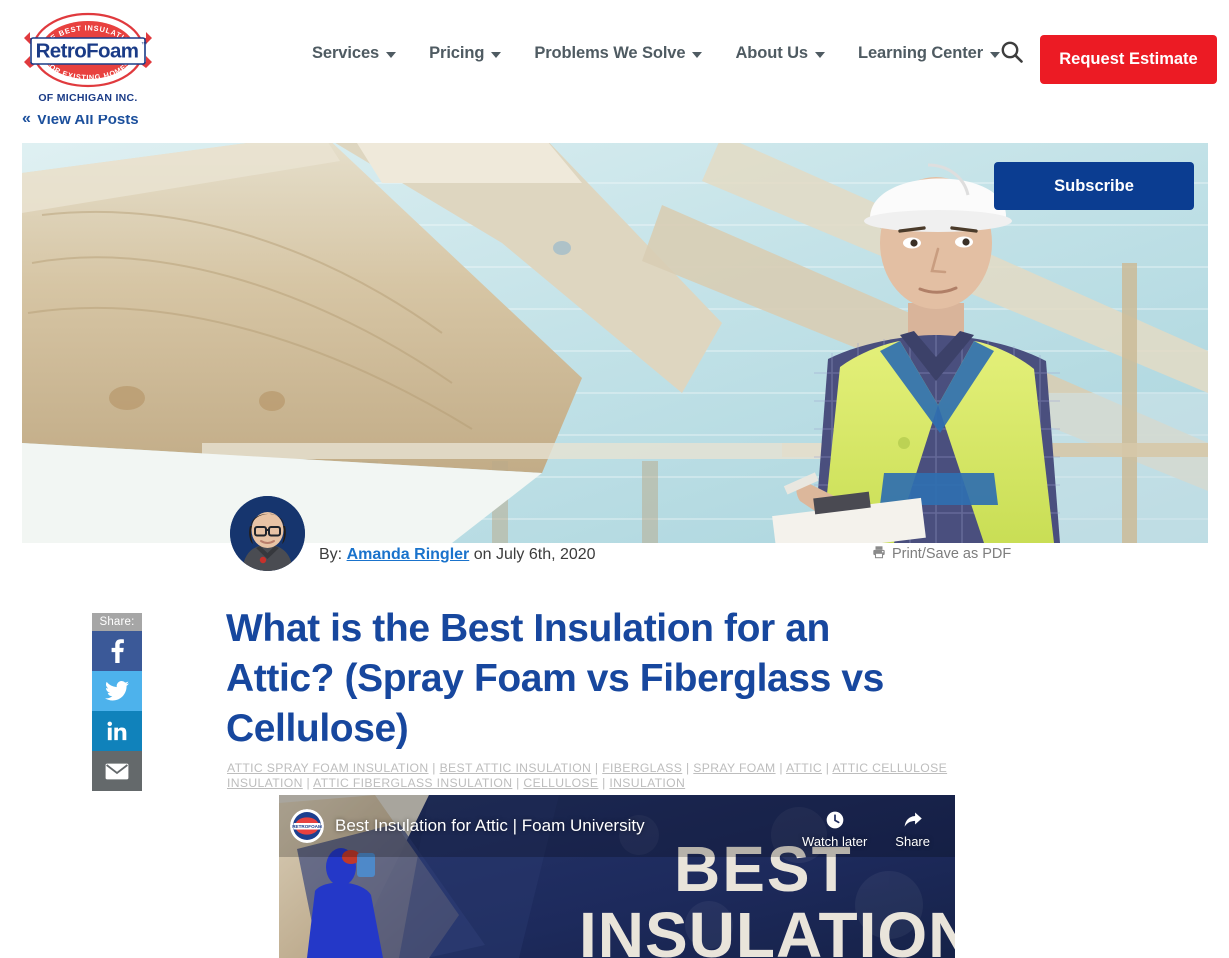  Describe the element at coordinates (87, 98) in the screenshot. I see `svg-text: OF MICHIGAN INC.` at that location.